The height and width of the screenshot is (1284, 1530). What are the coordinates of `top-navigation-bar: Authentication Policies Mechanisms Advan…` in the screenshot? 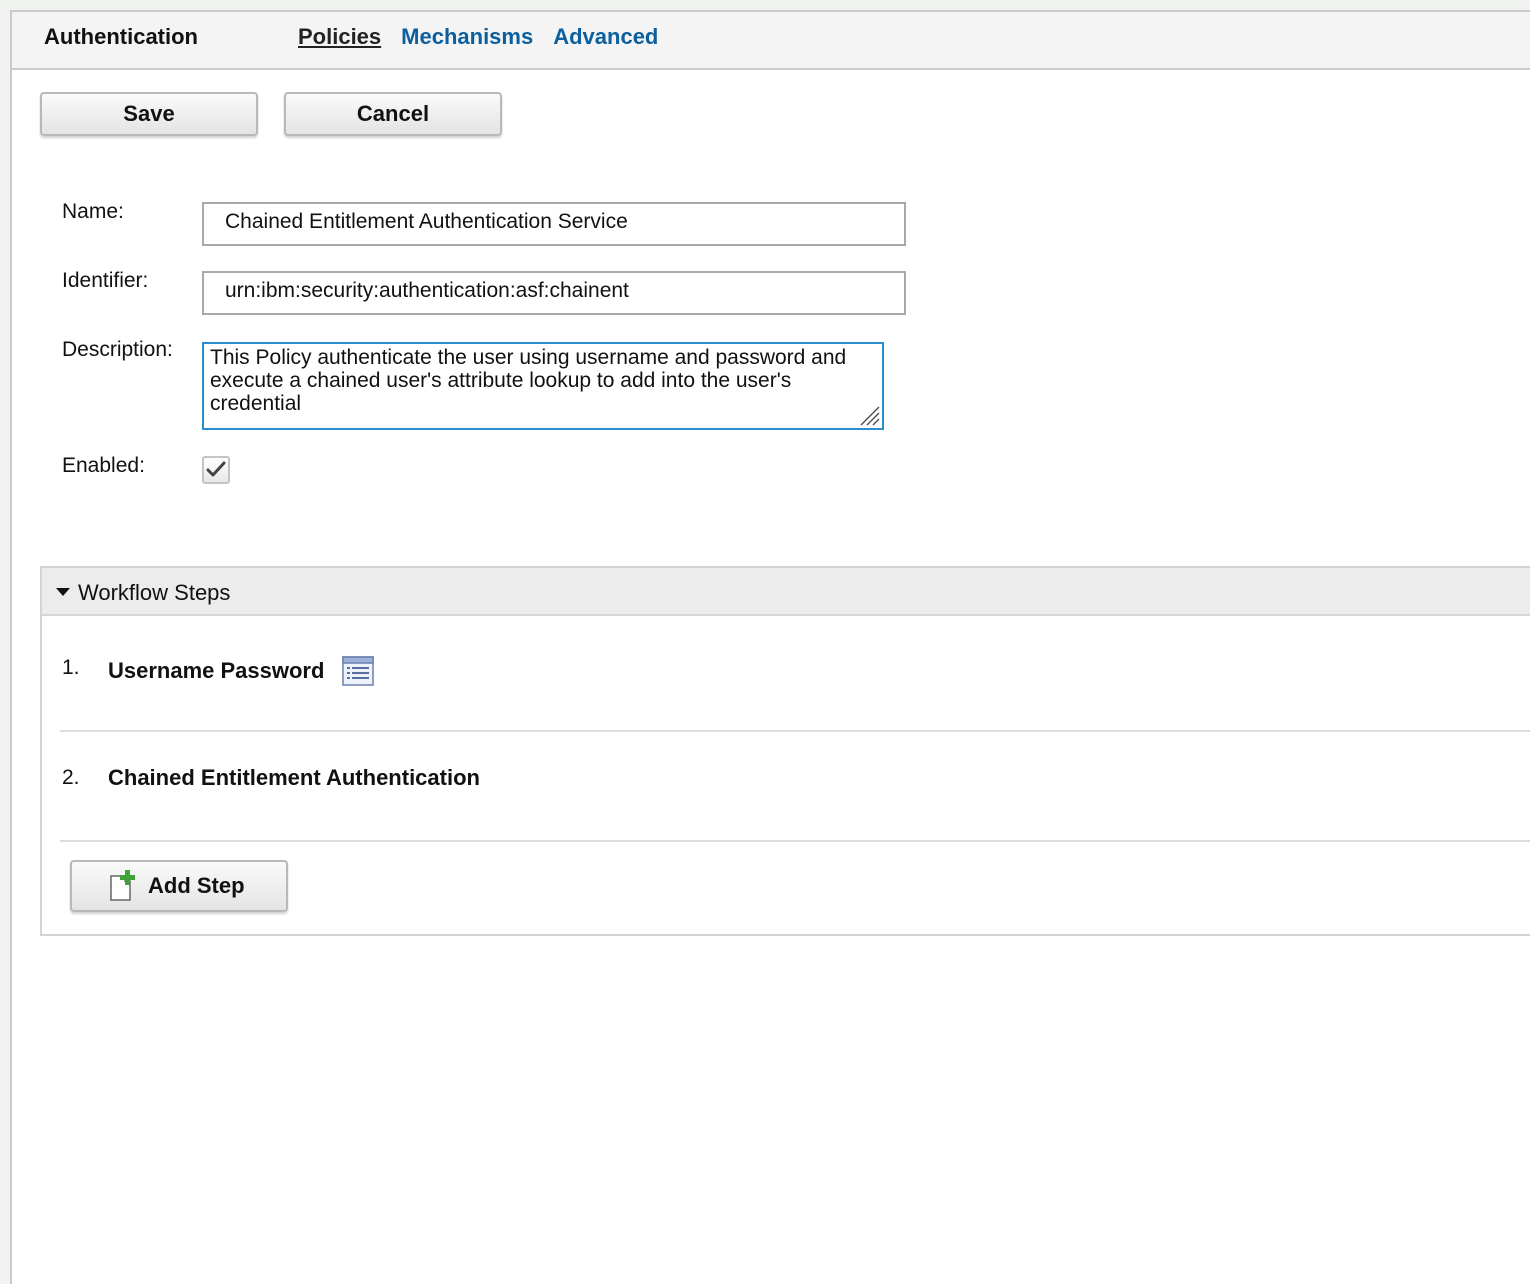 It's located at (771, 41).